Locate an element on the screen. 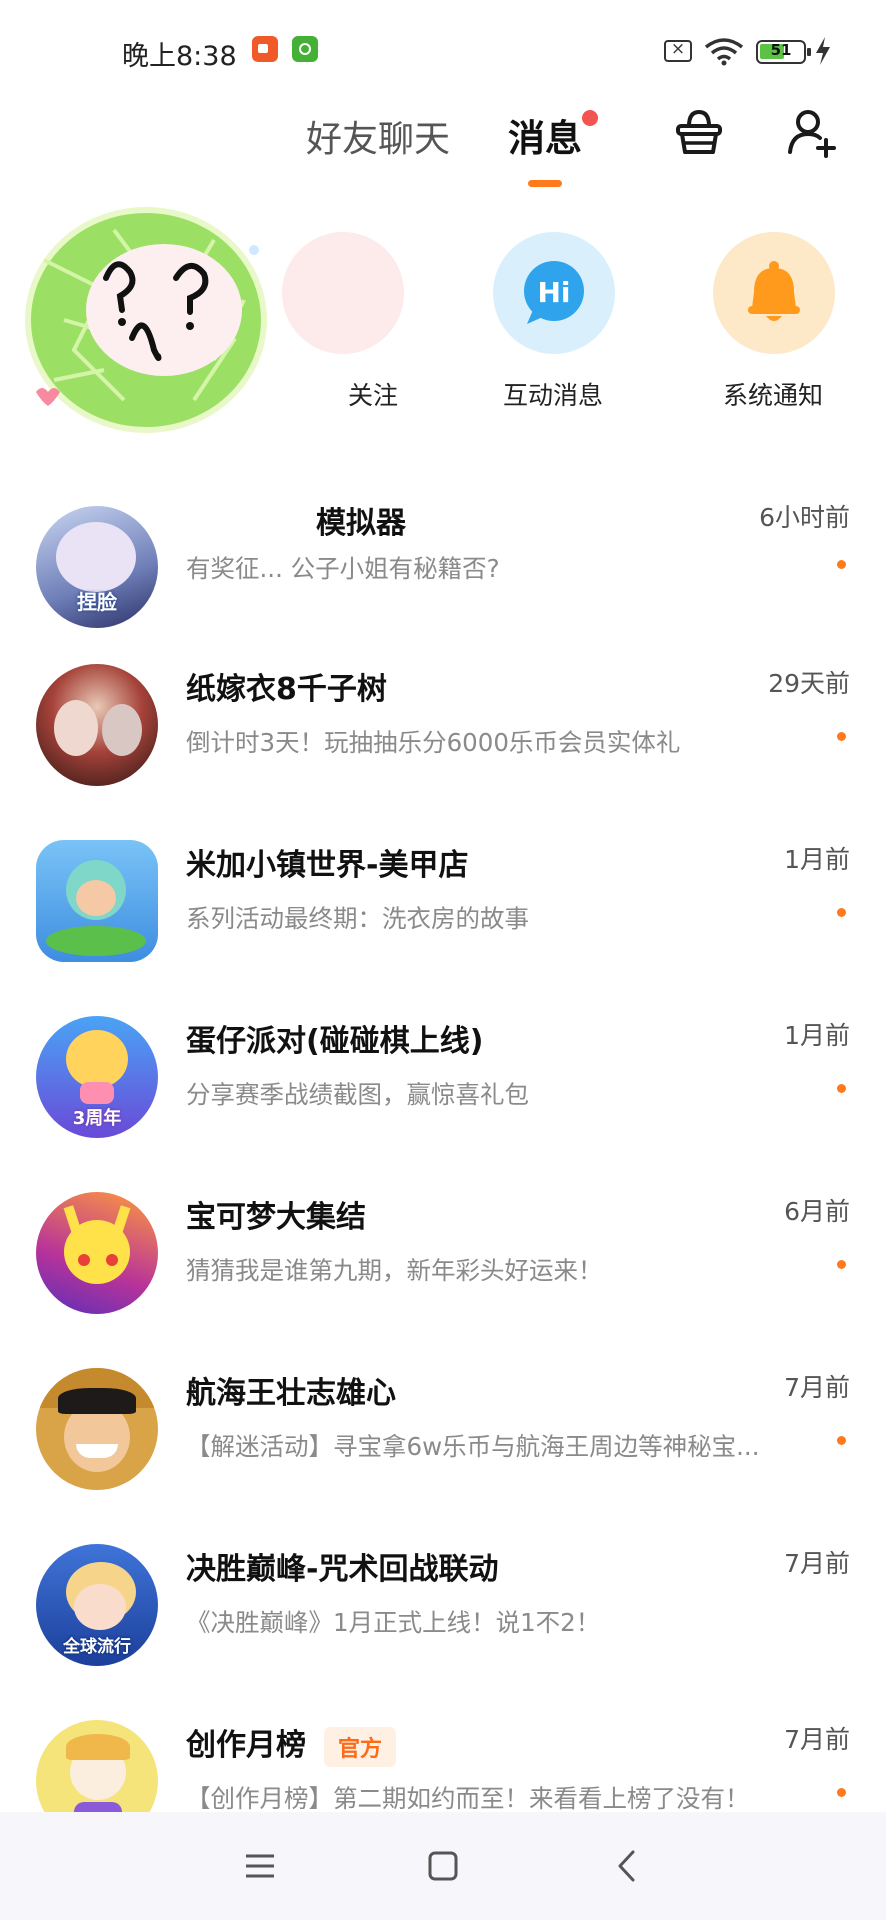 This screenshot has height=1920, width=886. avatar: 3周年 is located at coordinates (97, 1077).